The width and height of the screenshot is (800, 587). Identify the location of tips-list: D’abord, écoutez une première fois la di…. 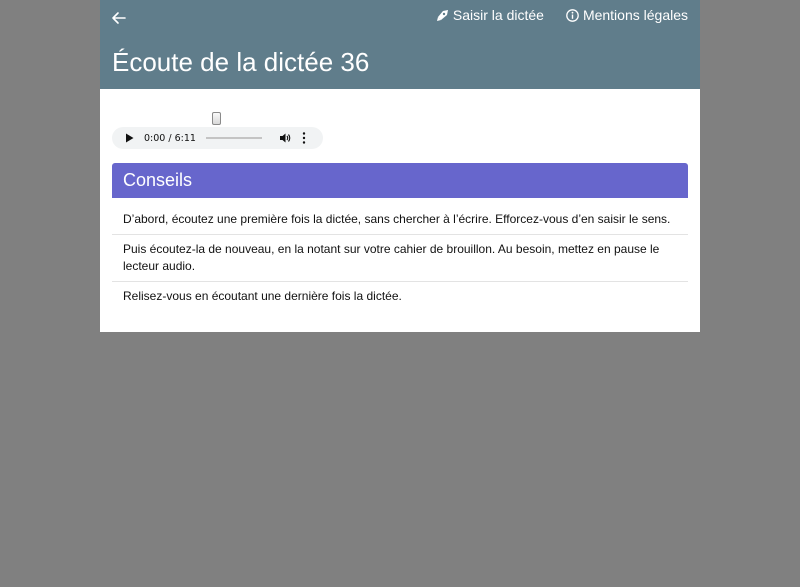
(400, 258).